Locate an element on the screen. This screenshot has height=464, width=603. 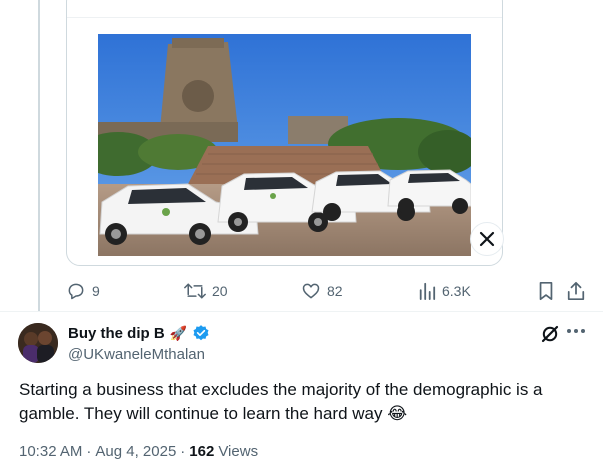
grok-button is located at coordinates (550, 334).